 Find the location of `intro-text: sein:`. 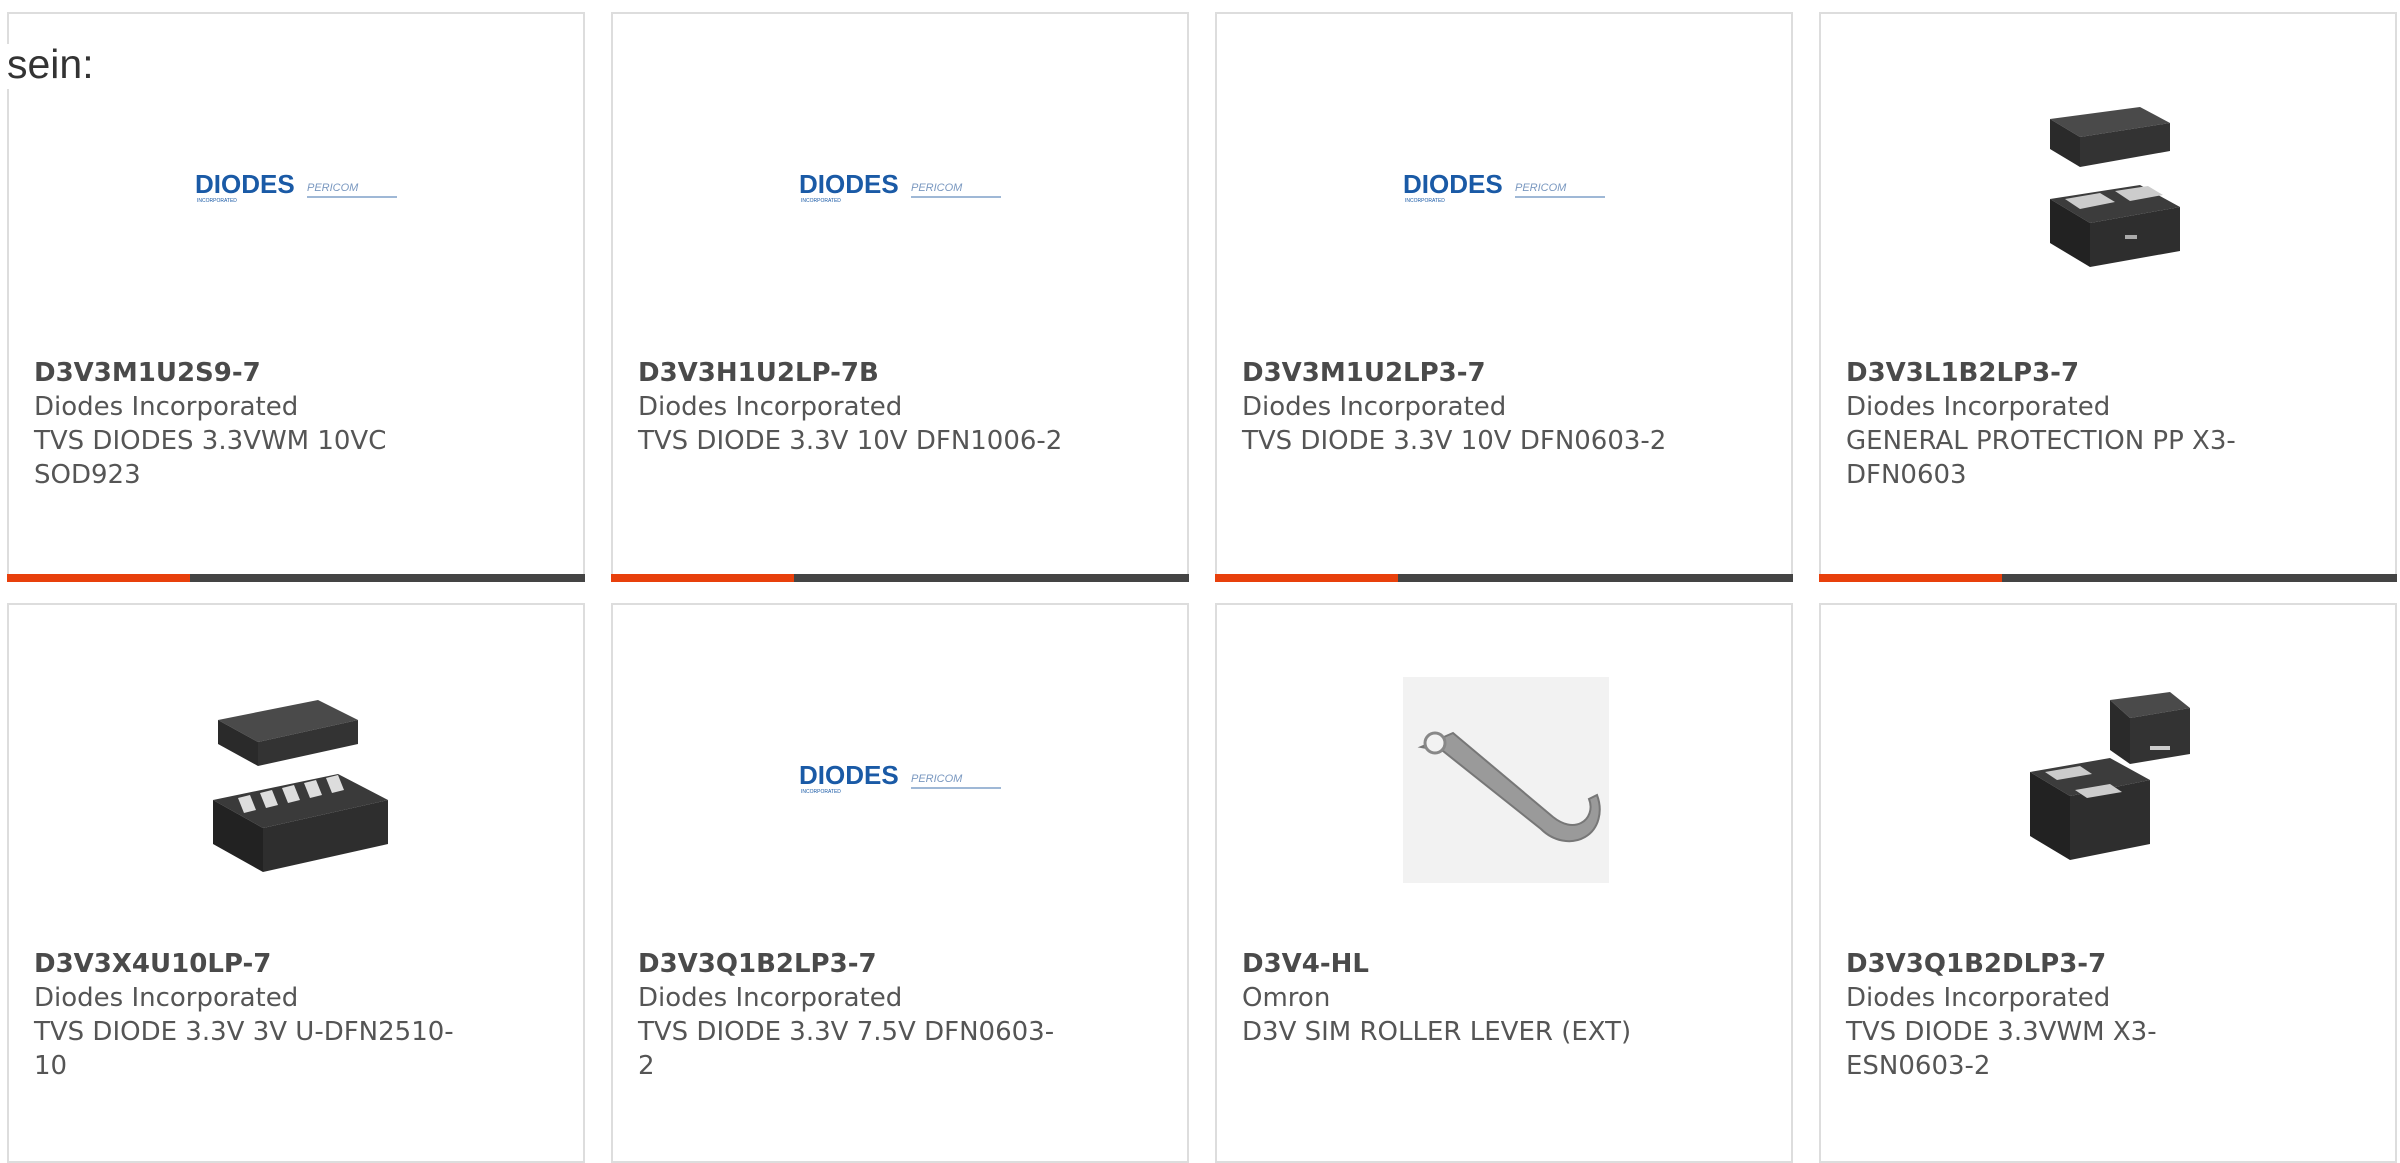

intro-text: sein: is located at coordinates (53, 66).